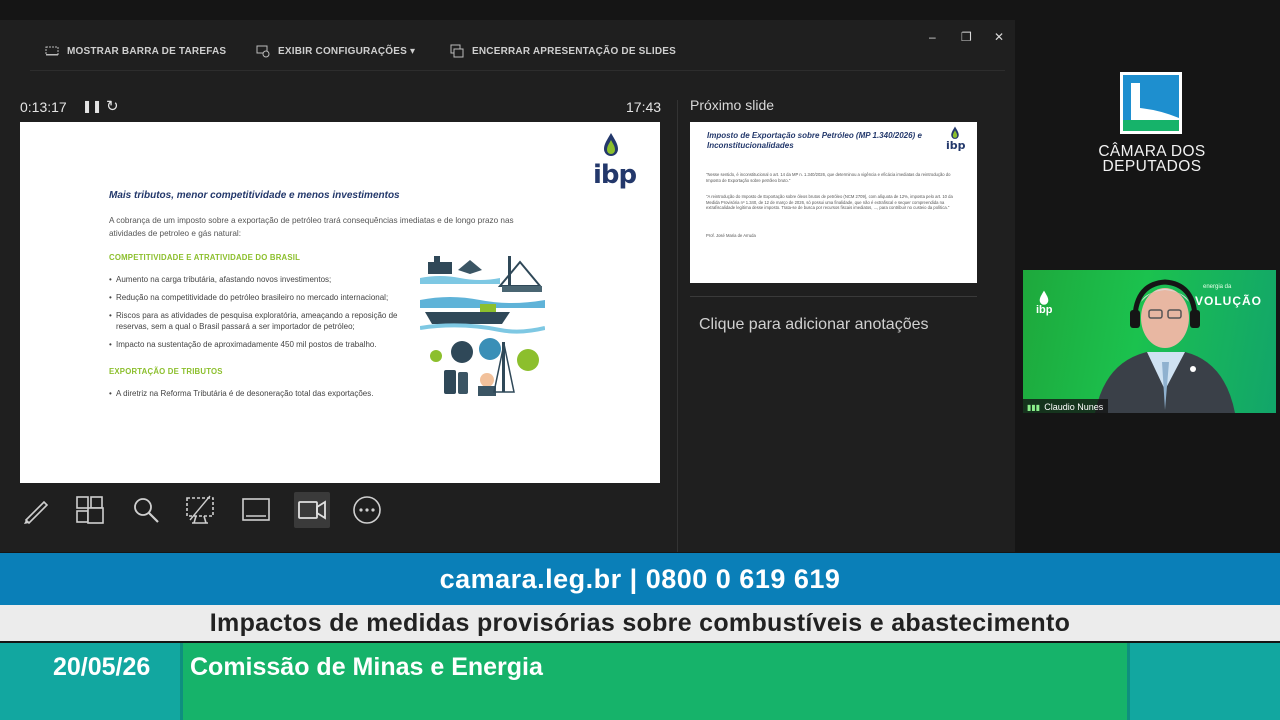  I want to click on camara-logo, so click(1151, 103).